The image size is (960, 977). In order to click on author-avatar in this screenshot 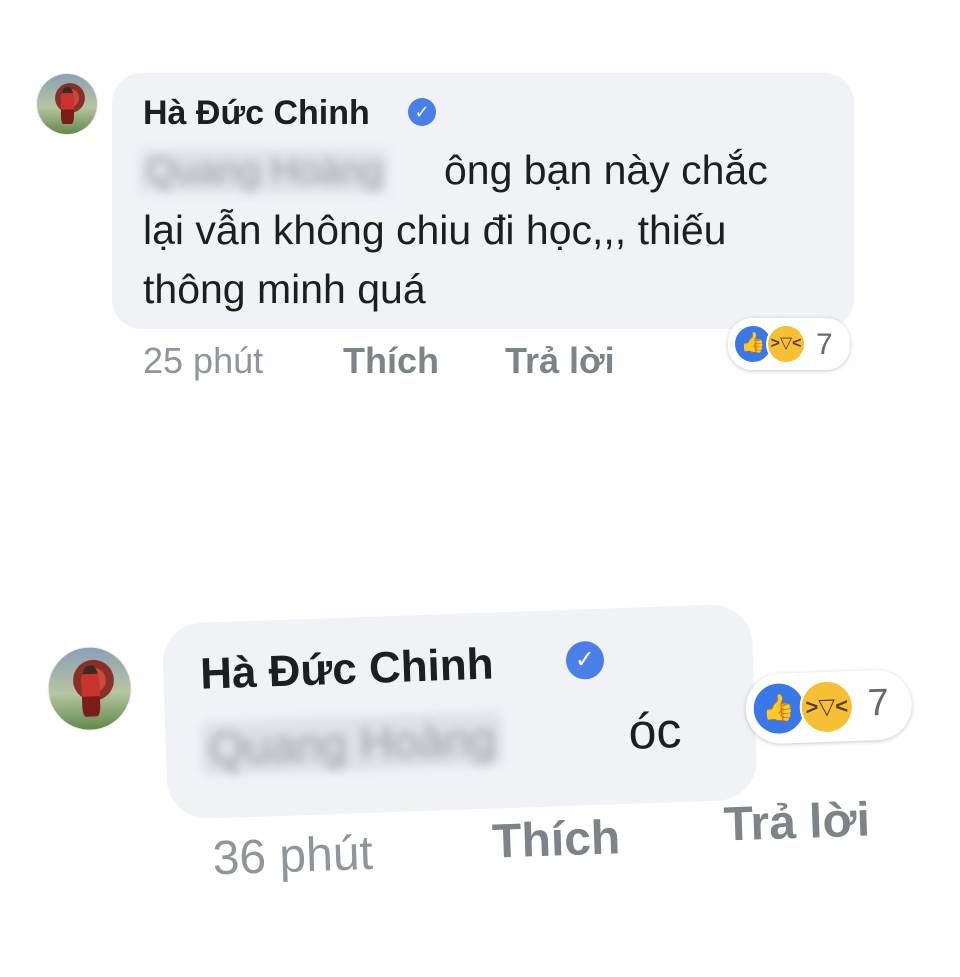, I will do `click(90, 689)`.